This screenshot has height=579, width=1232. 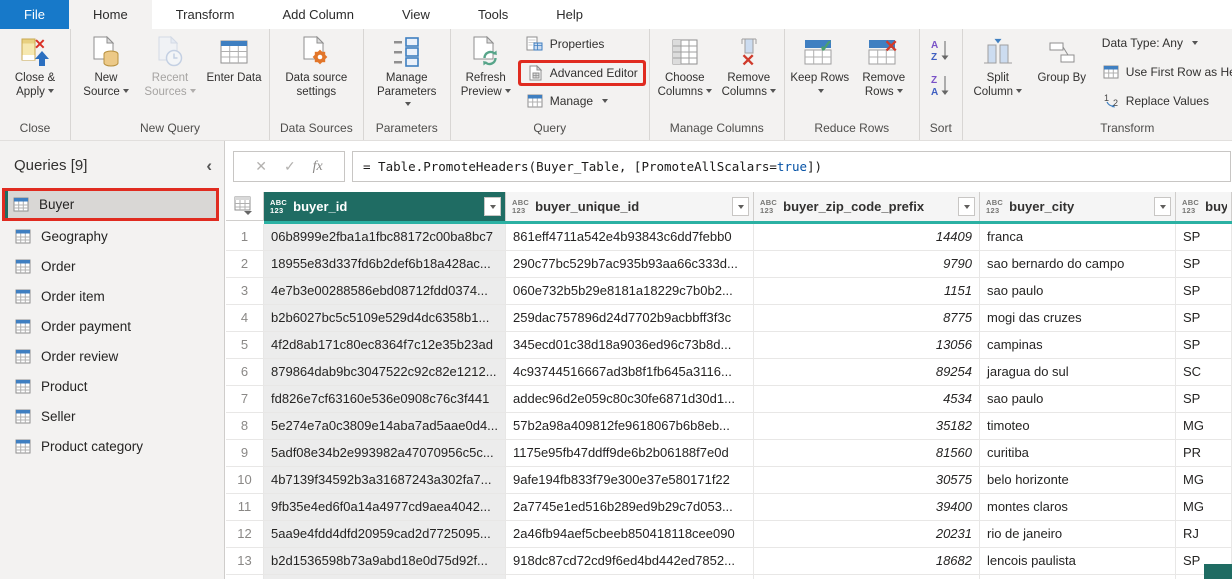 I want to click on cell-buyer-id: 06b8999e2fba1a1fbc88172c00ba8bc7, so click(x=385, y=237).